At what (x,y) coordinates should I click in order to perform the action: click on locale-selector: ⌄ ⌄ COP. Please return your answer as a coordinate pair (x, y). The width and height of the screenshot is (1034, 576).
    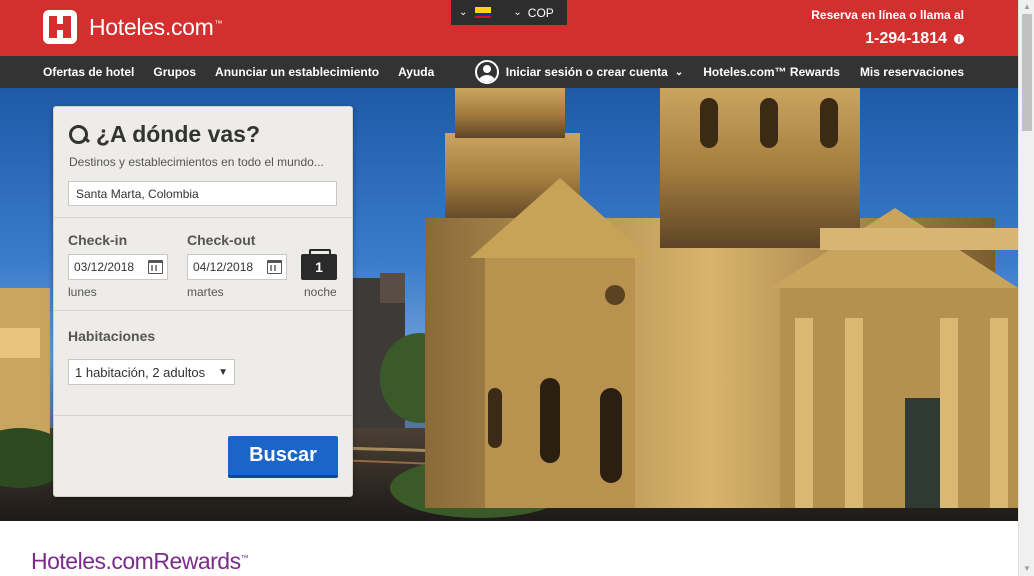
    Looking at the image, I should click on (509, 12).